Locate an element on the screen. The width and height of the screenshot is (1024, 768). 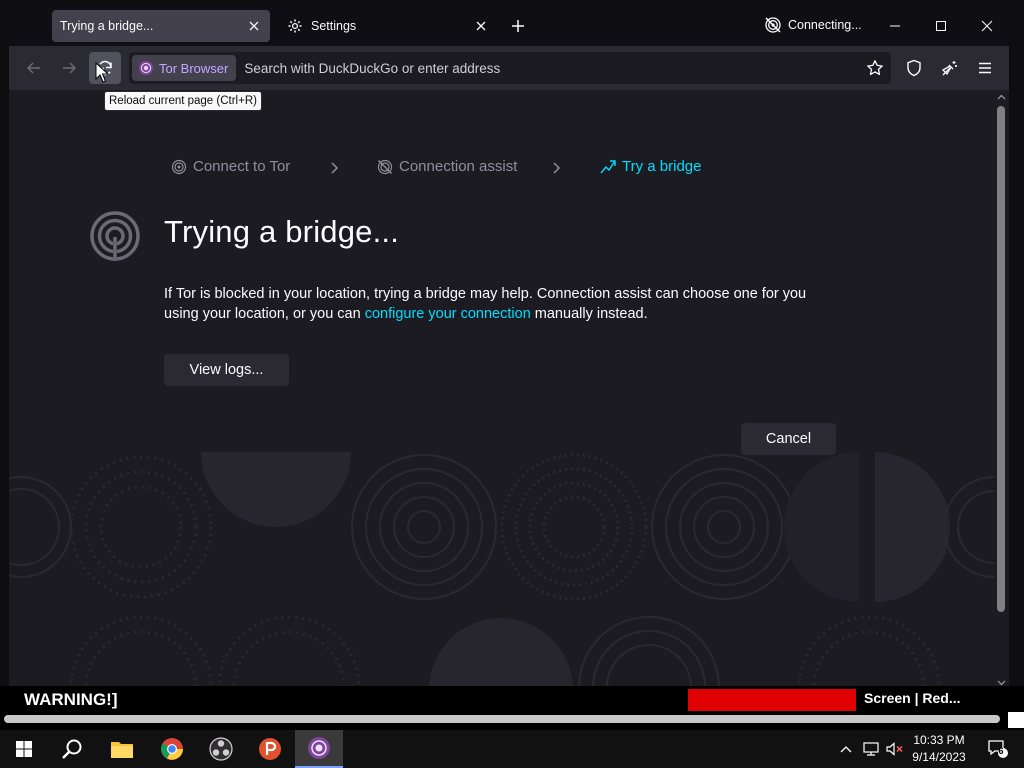
scrollbar-thumb is located at coordinates (1001, 359).